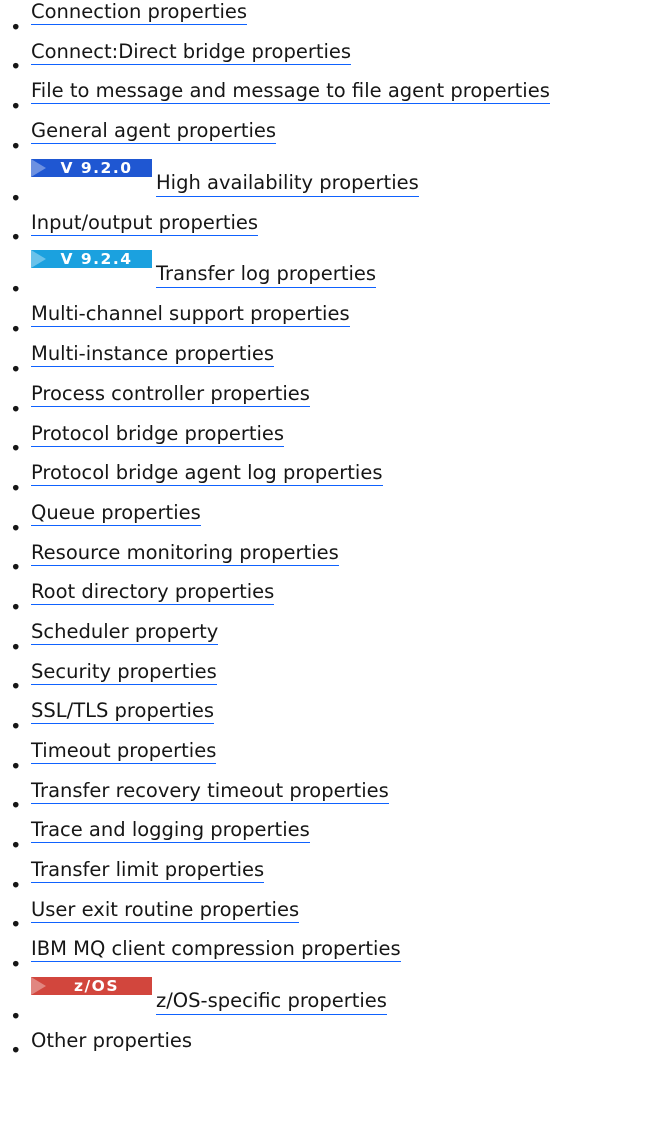 This screenshot has height=1142, width=661. What do you see at coordinates (91, 167) in the screenshot?
I see `version-badge-v920: V 9.2.0` at bounding box center [91, 167].